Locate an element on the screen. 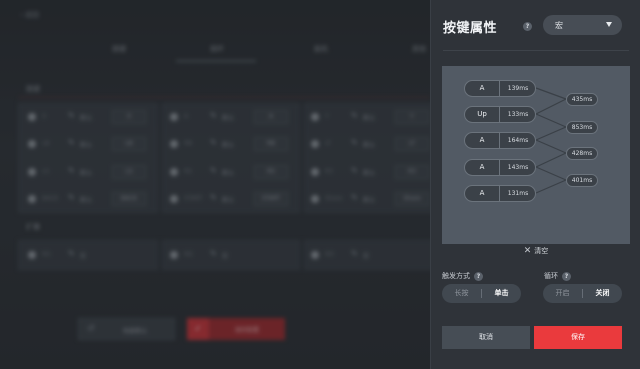  macro-step-duration: 131ms is located at coordinates (517, 193).